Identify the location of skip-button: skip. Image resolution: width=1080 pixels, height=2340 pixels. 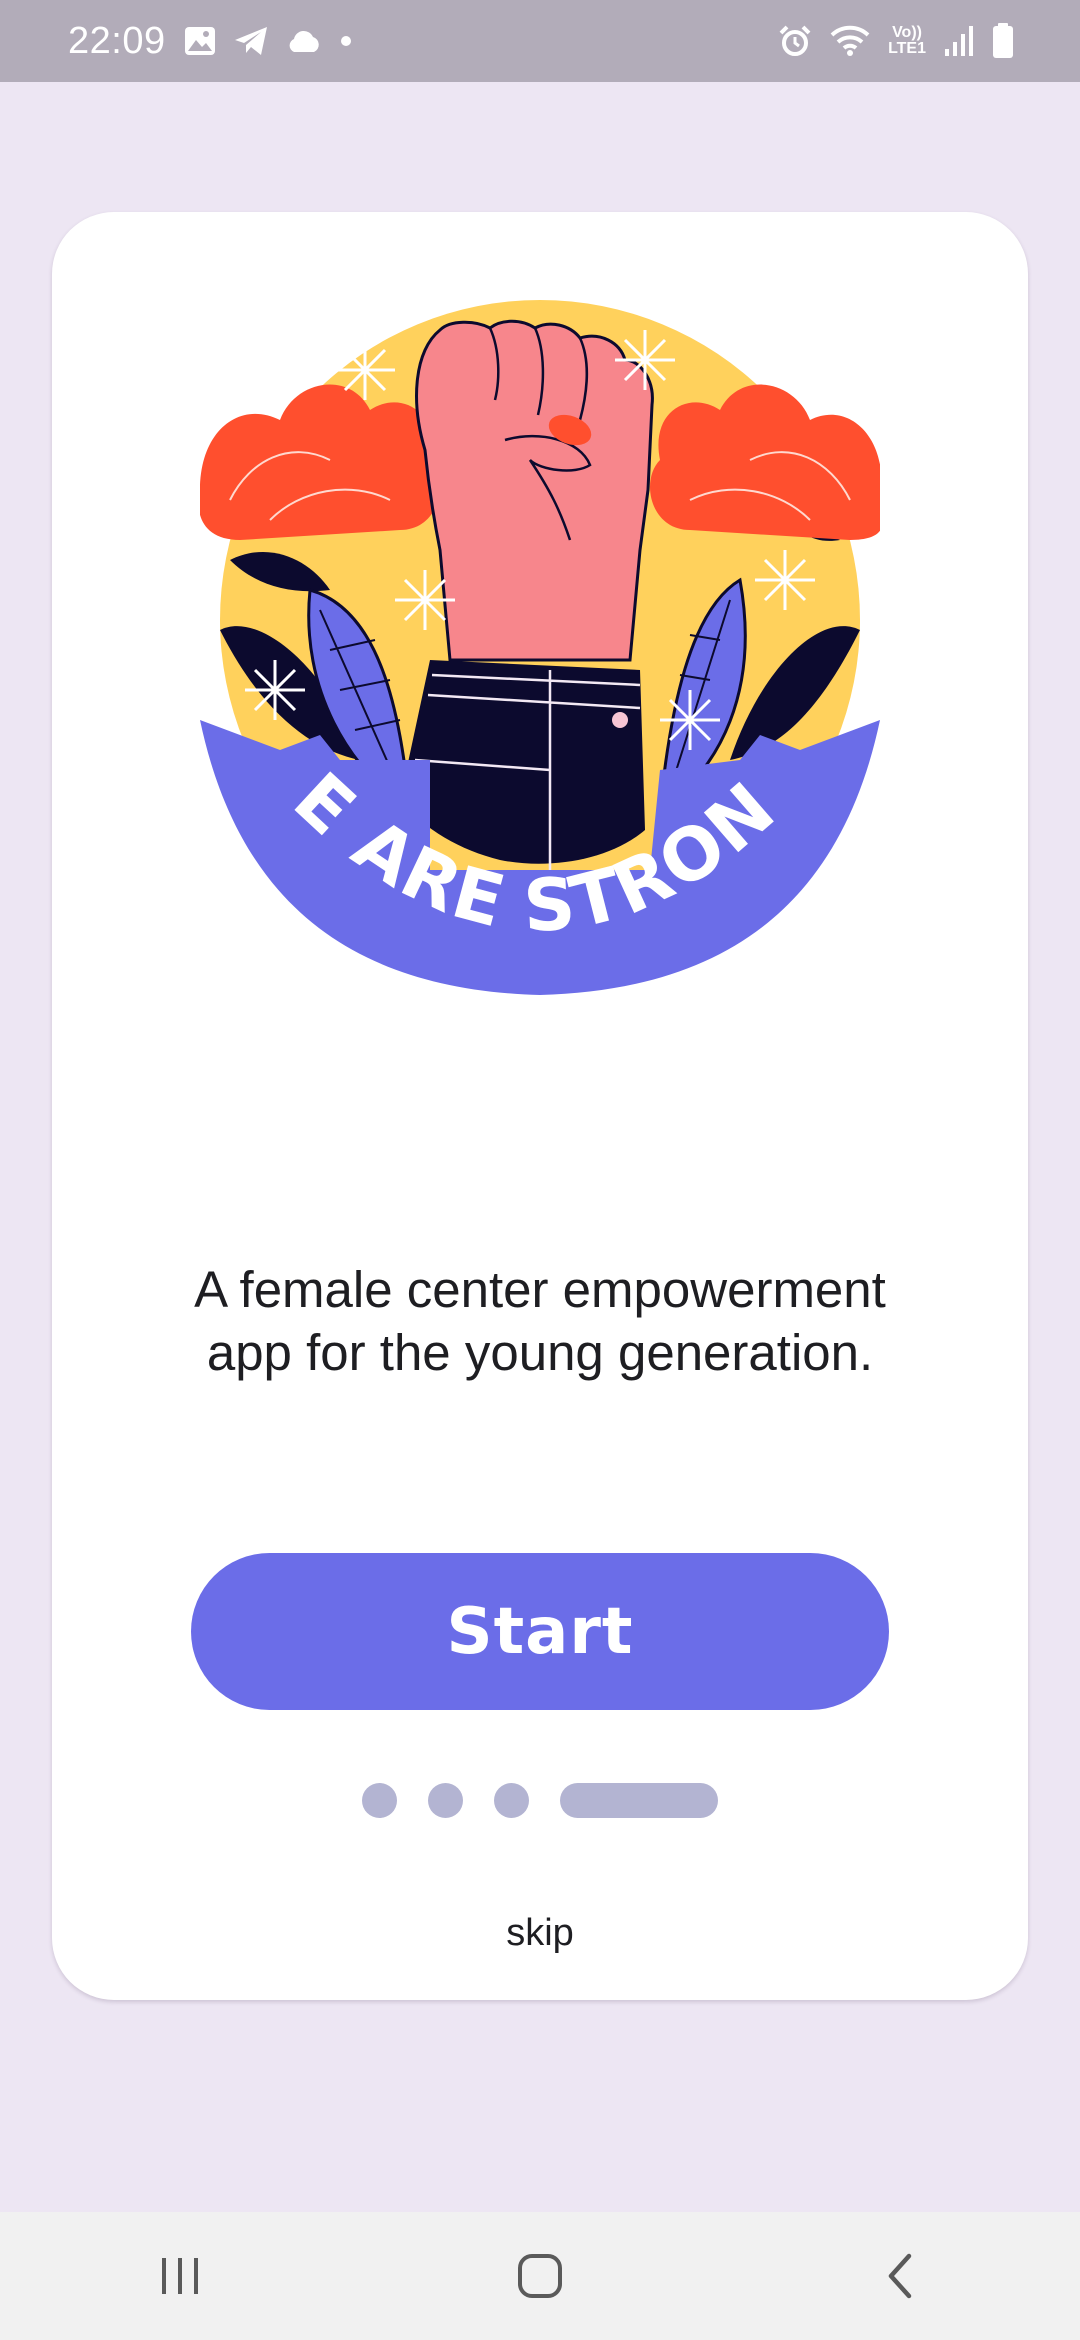
(540, 1933).